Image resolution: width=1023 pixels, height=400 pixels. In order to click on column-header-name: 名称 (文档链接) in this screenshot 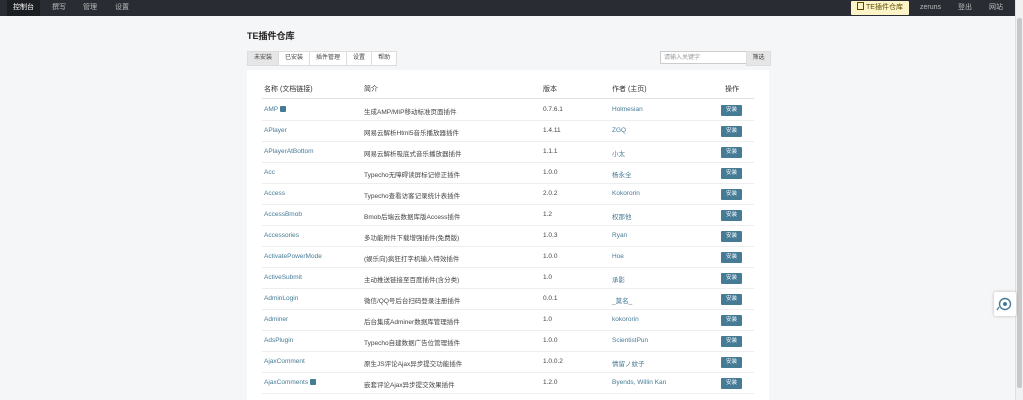, I will do `click(288, 89)`.